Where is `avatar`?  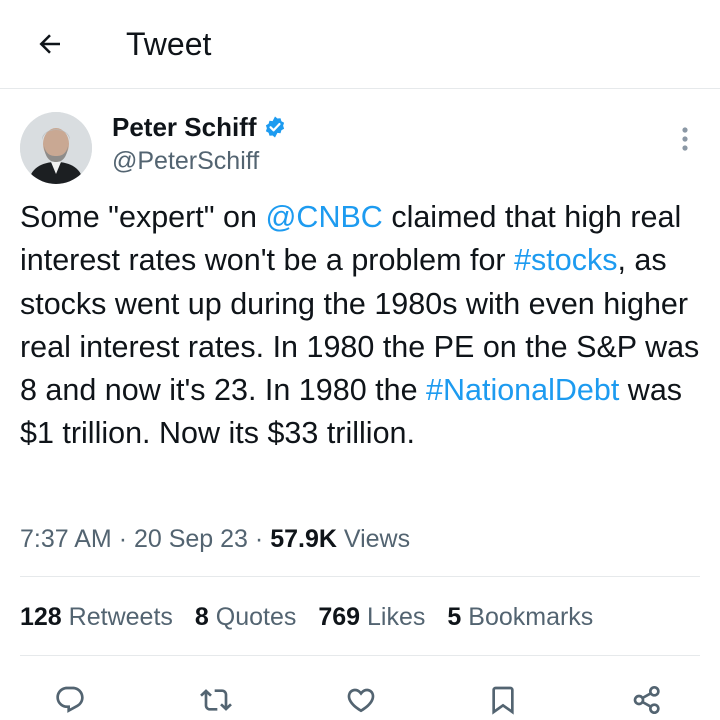
avatar is located at coordinates (56, 148).